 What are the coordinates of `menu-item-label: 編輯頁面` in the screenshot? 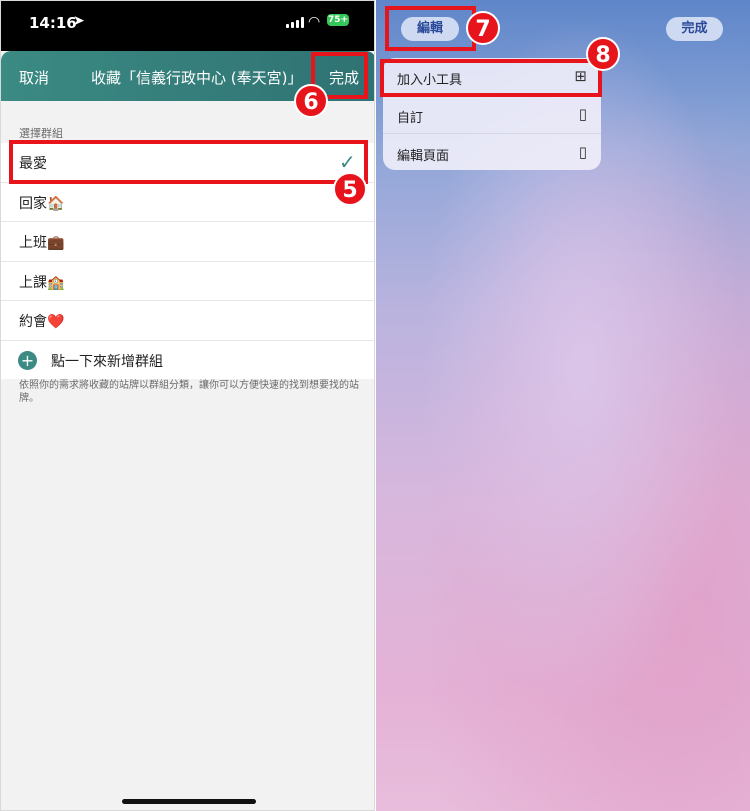 It's located at (423, 156).